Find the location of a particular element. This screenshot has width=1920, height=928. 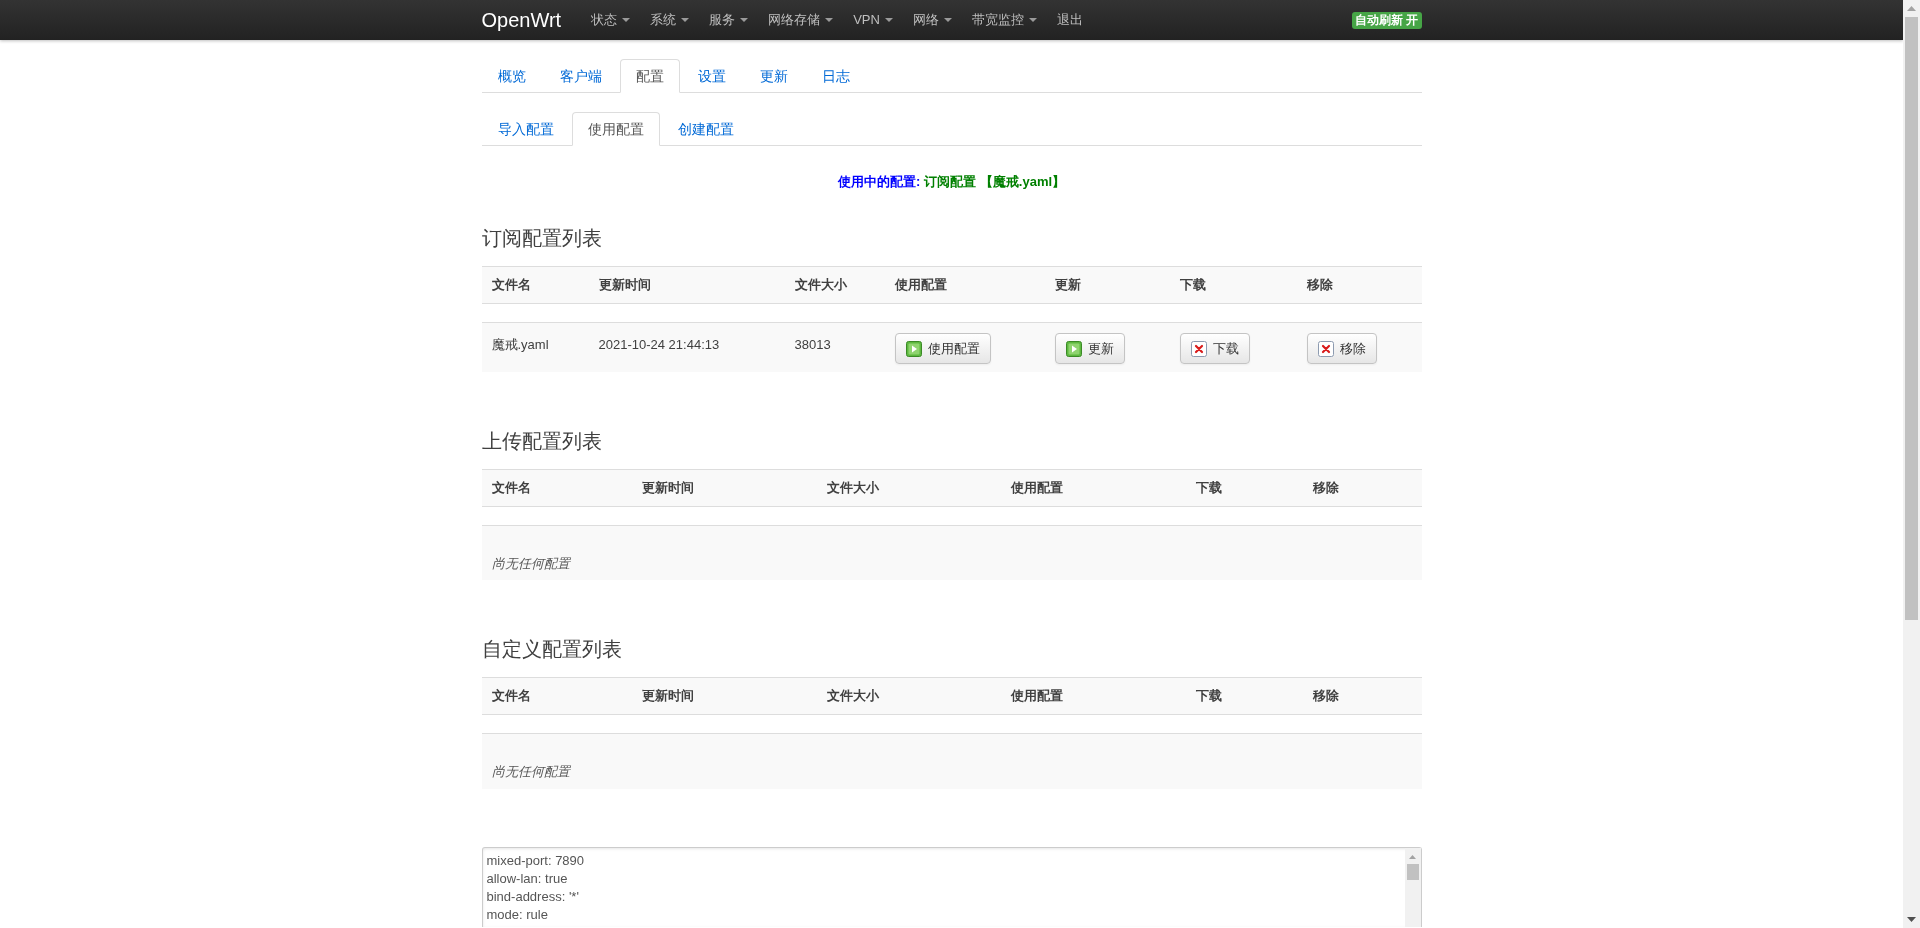

action-button: 更新 is located at coordinates (1089, 348).